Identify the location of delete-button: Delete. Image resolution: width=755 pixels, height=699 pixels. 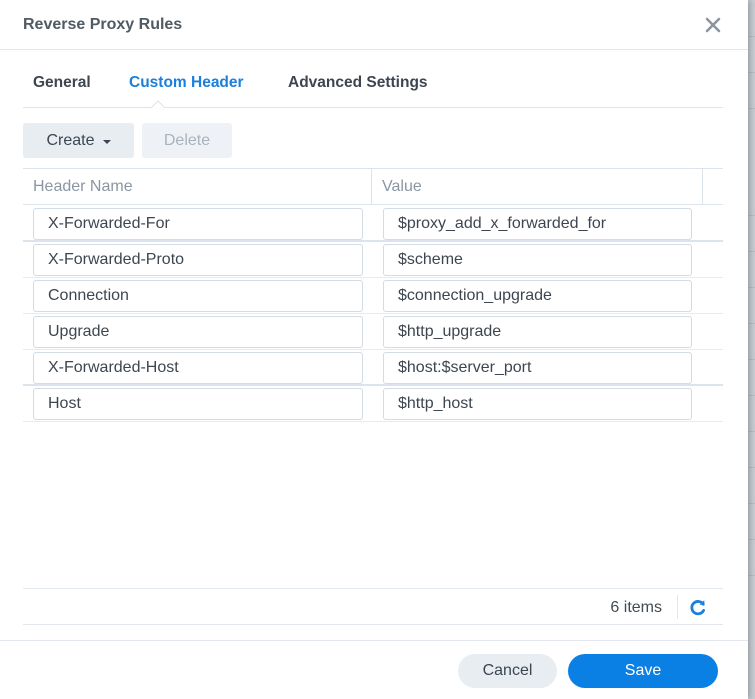
(187, 140).